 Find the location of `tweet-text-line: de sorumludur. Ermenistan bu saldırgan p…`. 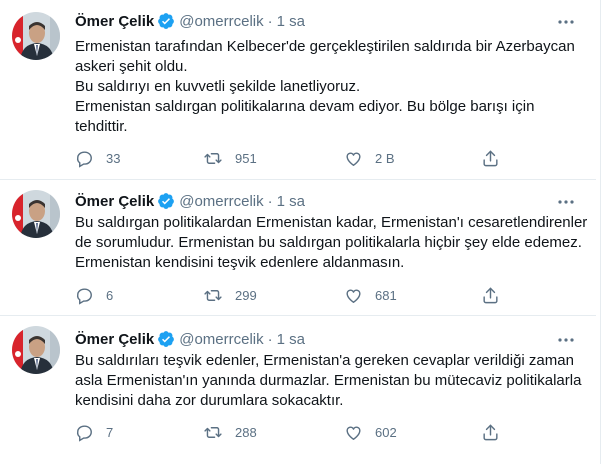

tweet-text-line: de sorumludur. Ermenistan bu saldırgan p… is located at coordinates (328, 242).